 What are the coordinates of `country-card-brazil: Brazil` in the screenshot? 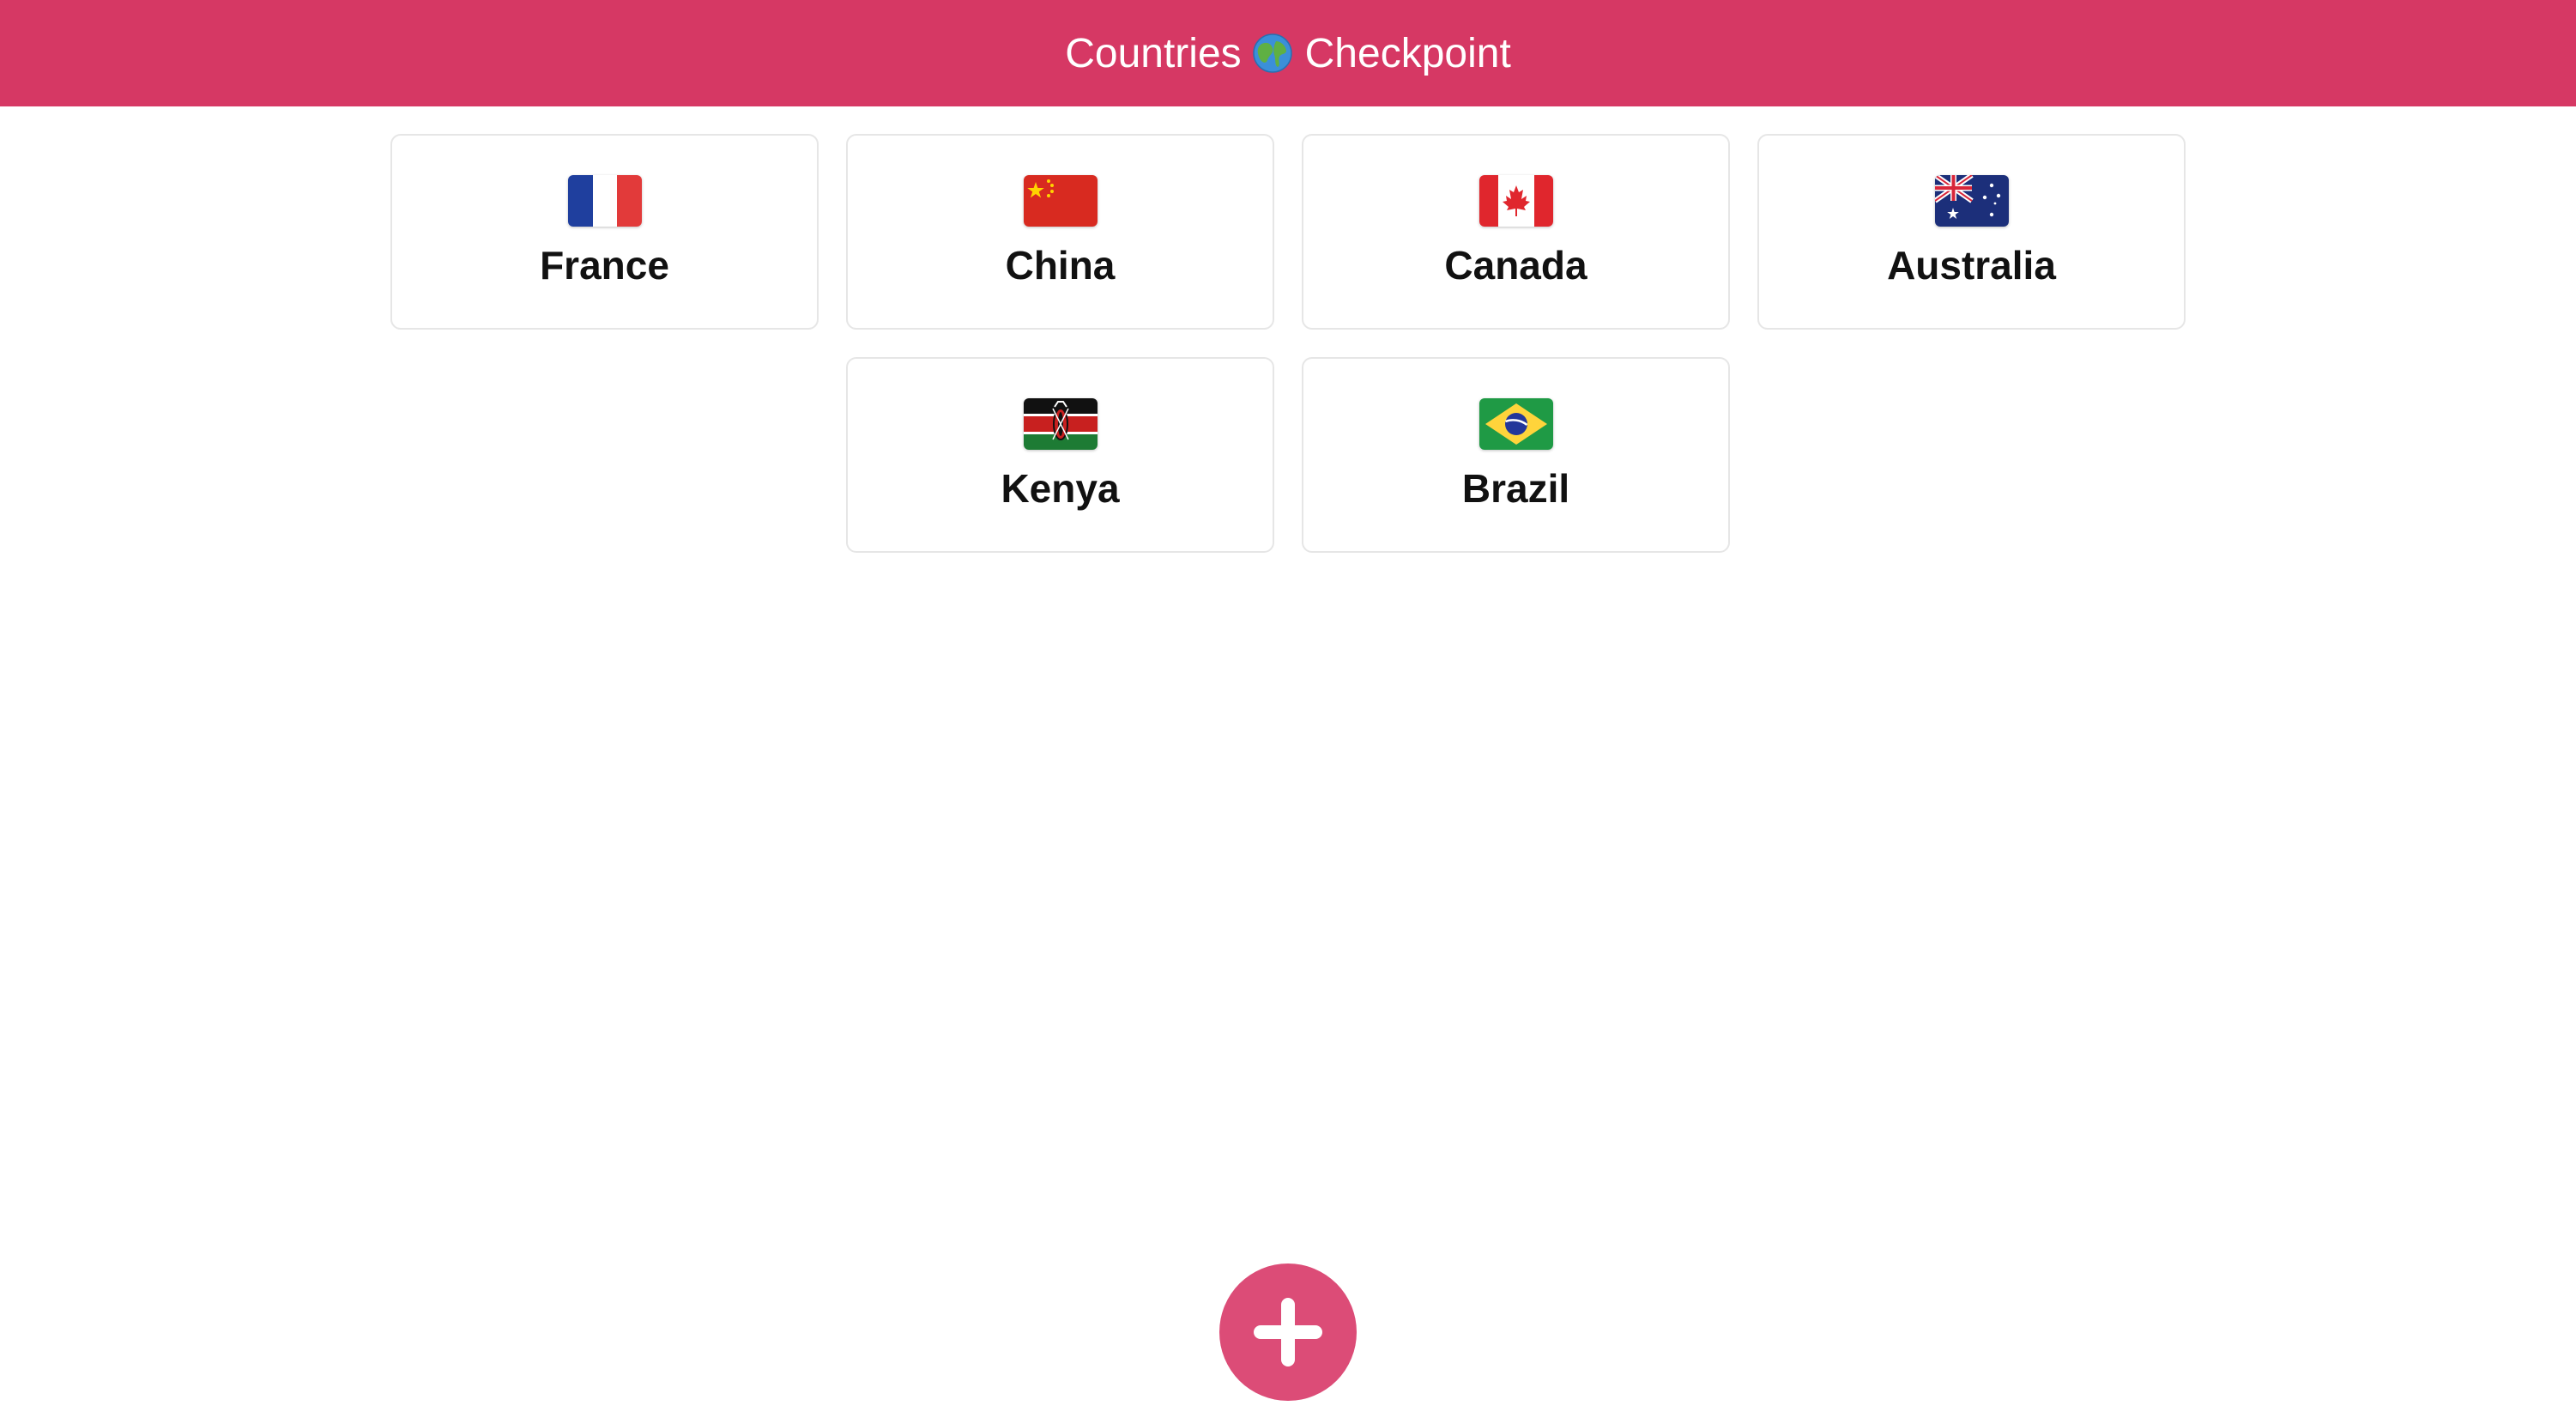 It's located at (1516, 455).